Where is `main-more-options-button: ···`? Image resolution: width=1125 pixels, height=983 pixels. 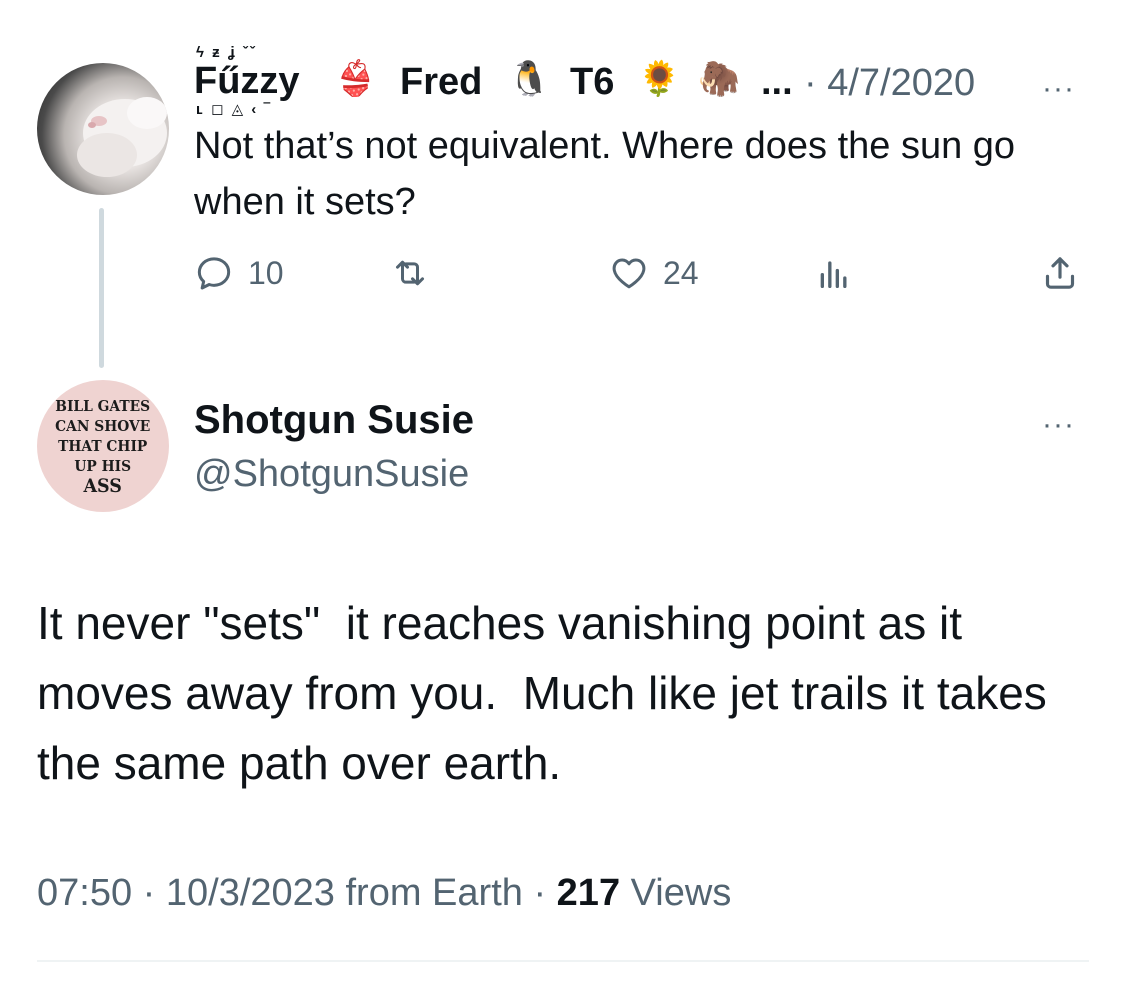
main-more-options-button: ··· is located at coordinates (1058, 425).